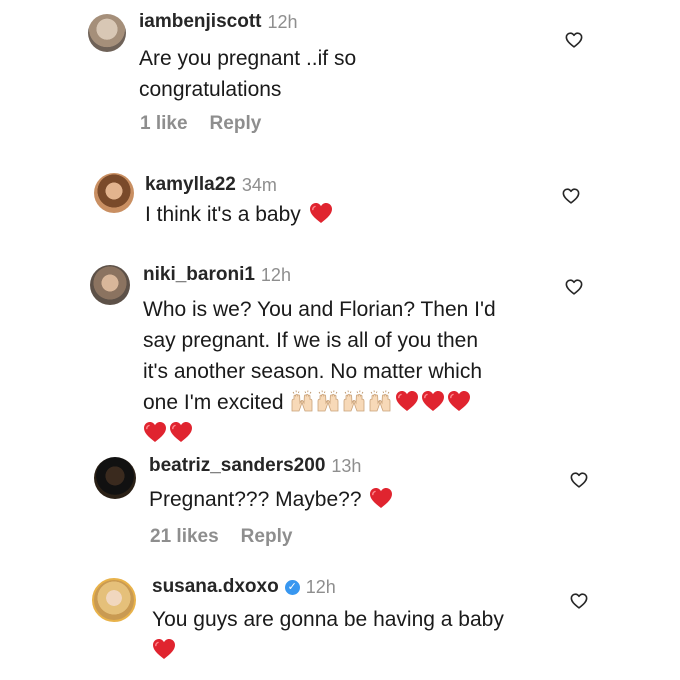 The width and height of the screenshot is (680, 680). I want to click on comment-username: niki_baroni1 12h, so click(217, 275).